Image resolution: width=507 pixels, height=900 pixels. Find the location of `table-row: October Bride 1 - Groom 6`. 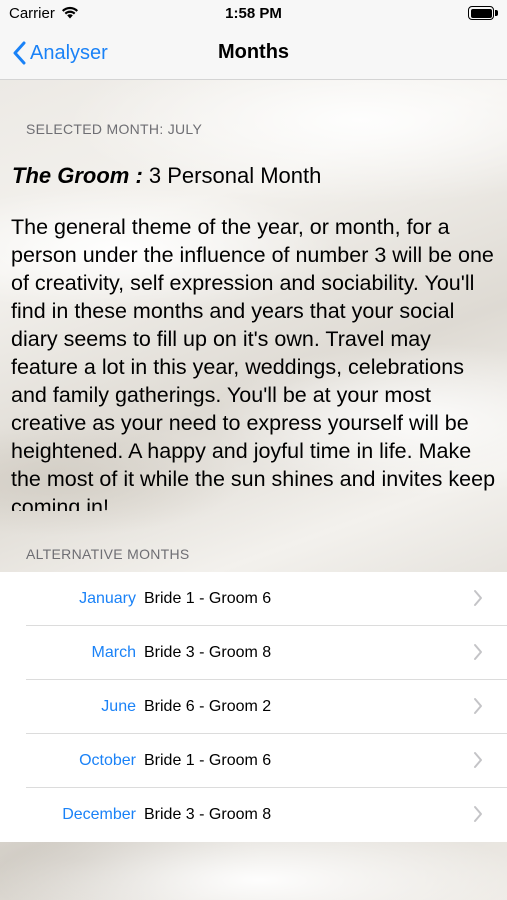

table-row: October Bride 1 - Groom 6 is located at coordinates (253, 761).